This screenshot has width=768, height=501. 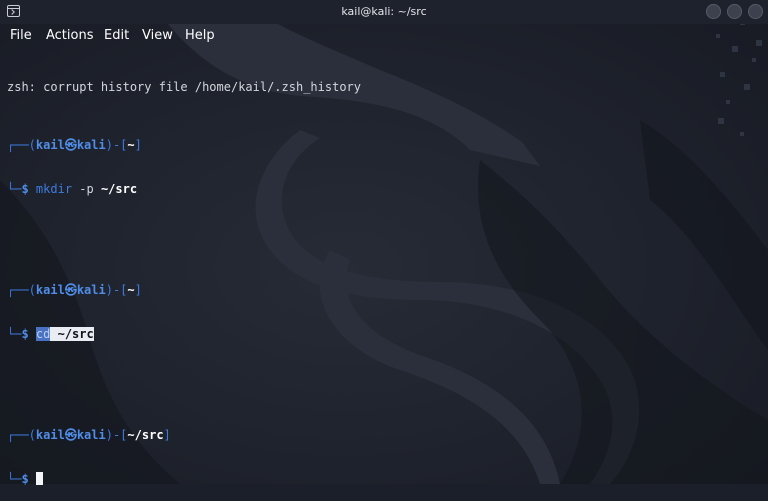 What do you see at coordinates (43, 333) in the screenshot?
I see `command-name-selected: cd` at bounding box center [43, 333].